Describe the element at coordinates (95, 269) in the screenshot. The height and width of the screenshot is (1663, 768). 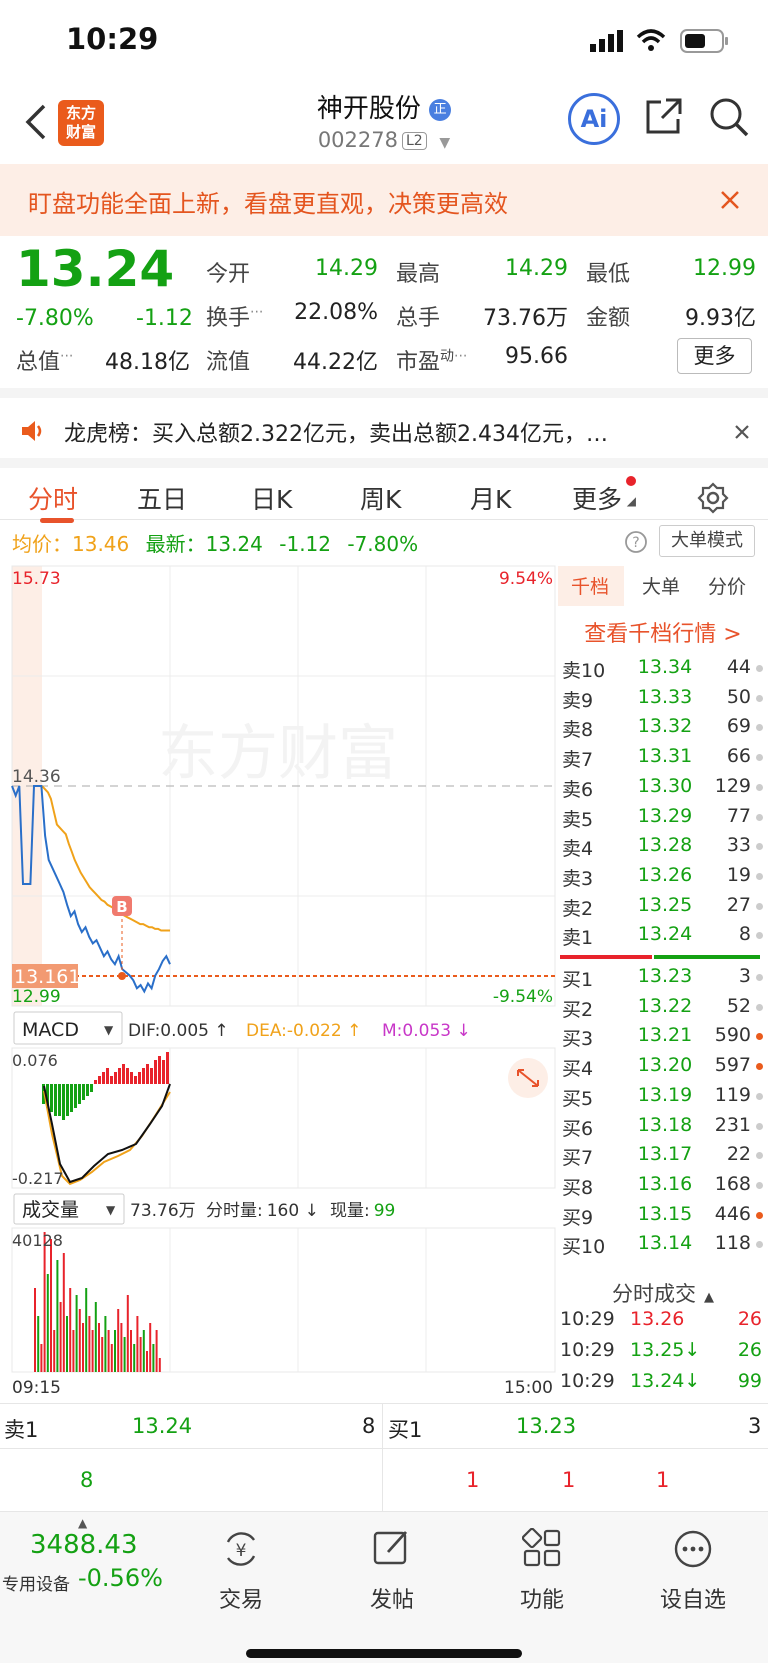
I see `current-price: 13.24` at that location.